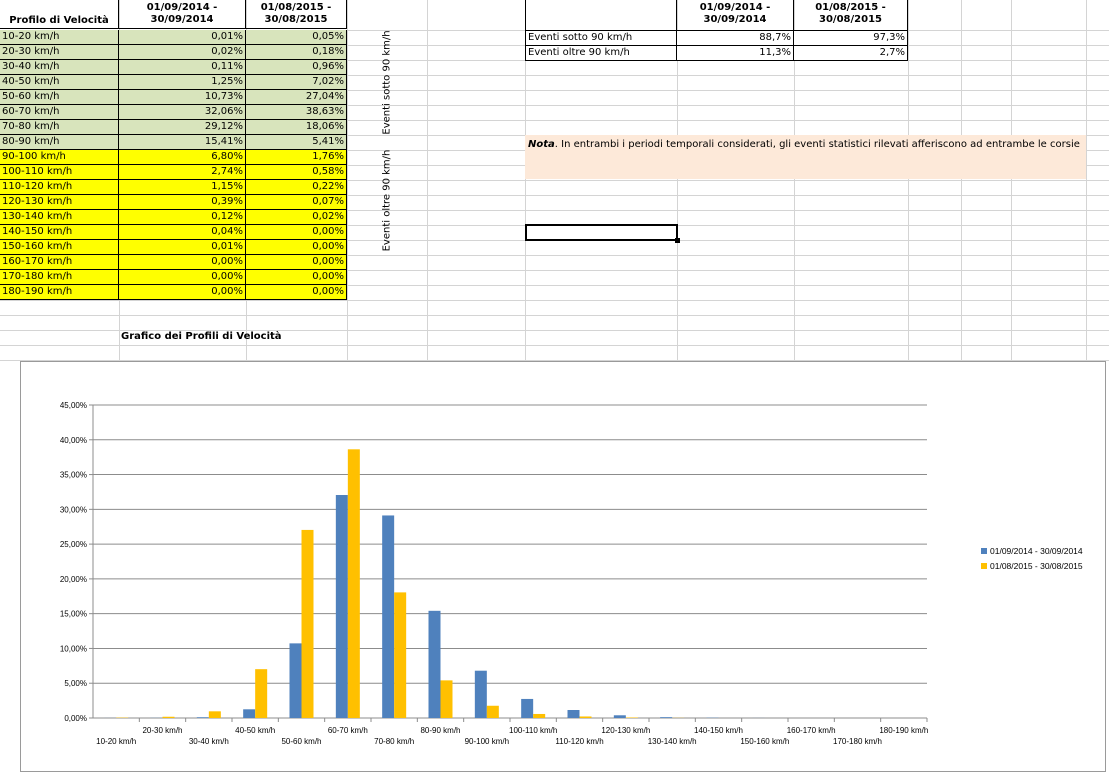 The image size is (1109, 774). What do you see at coordinates (182, 7) in the screenshot?
I see `period-2014-header-line1: 01/09/2014 -` at bounding box center [182, 7].